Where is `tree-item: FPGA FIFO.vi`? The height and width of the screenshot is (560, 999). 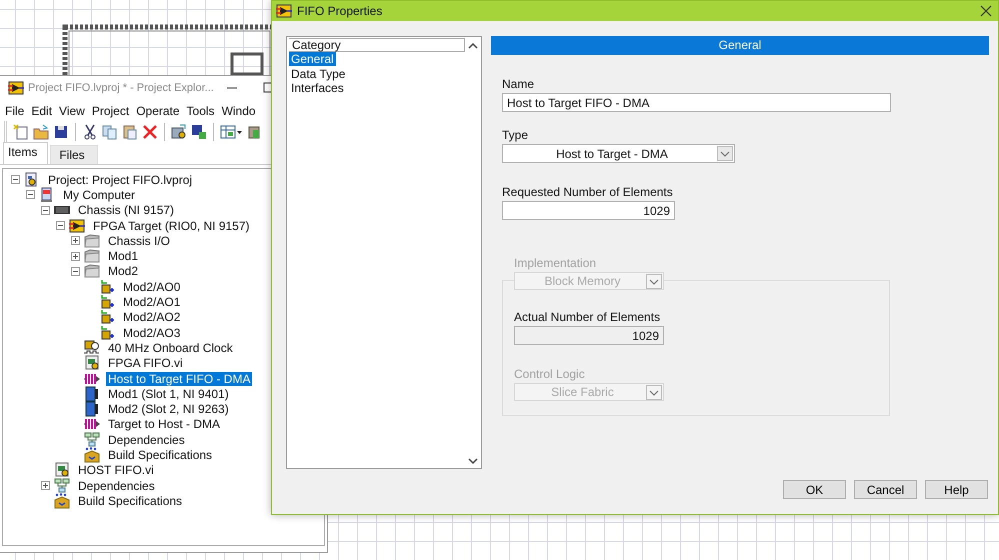 tree-item: FPGA FIFO.vi is located at coordinates (145, 363).